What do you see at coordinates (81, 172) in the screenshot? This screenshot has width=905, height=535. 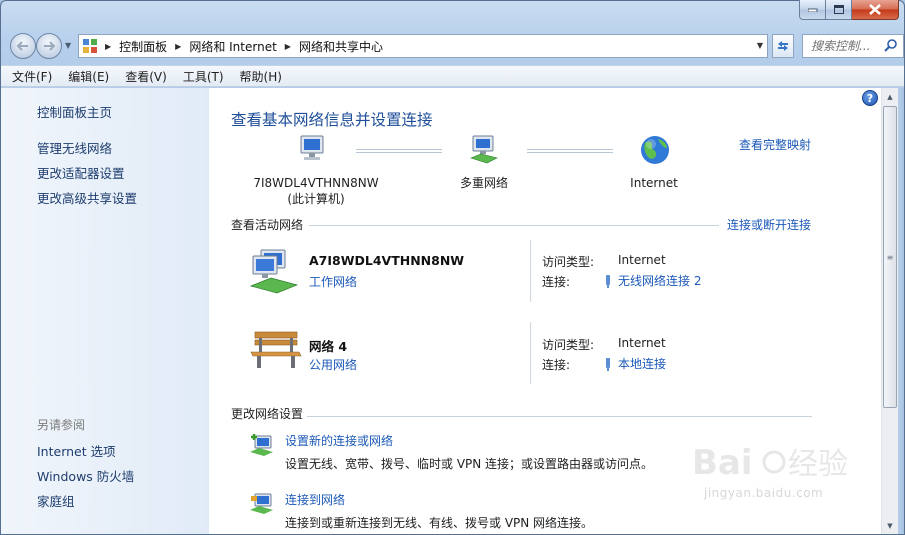 I see `change-adapter-link: 更改适配器设置` at bounding box center [81, 172].